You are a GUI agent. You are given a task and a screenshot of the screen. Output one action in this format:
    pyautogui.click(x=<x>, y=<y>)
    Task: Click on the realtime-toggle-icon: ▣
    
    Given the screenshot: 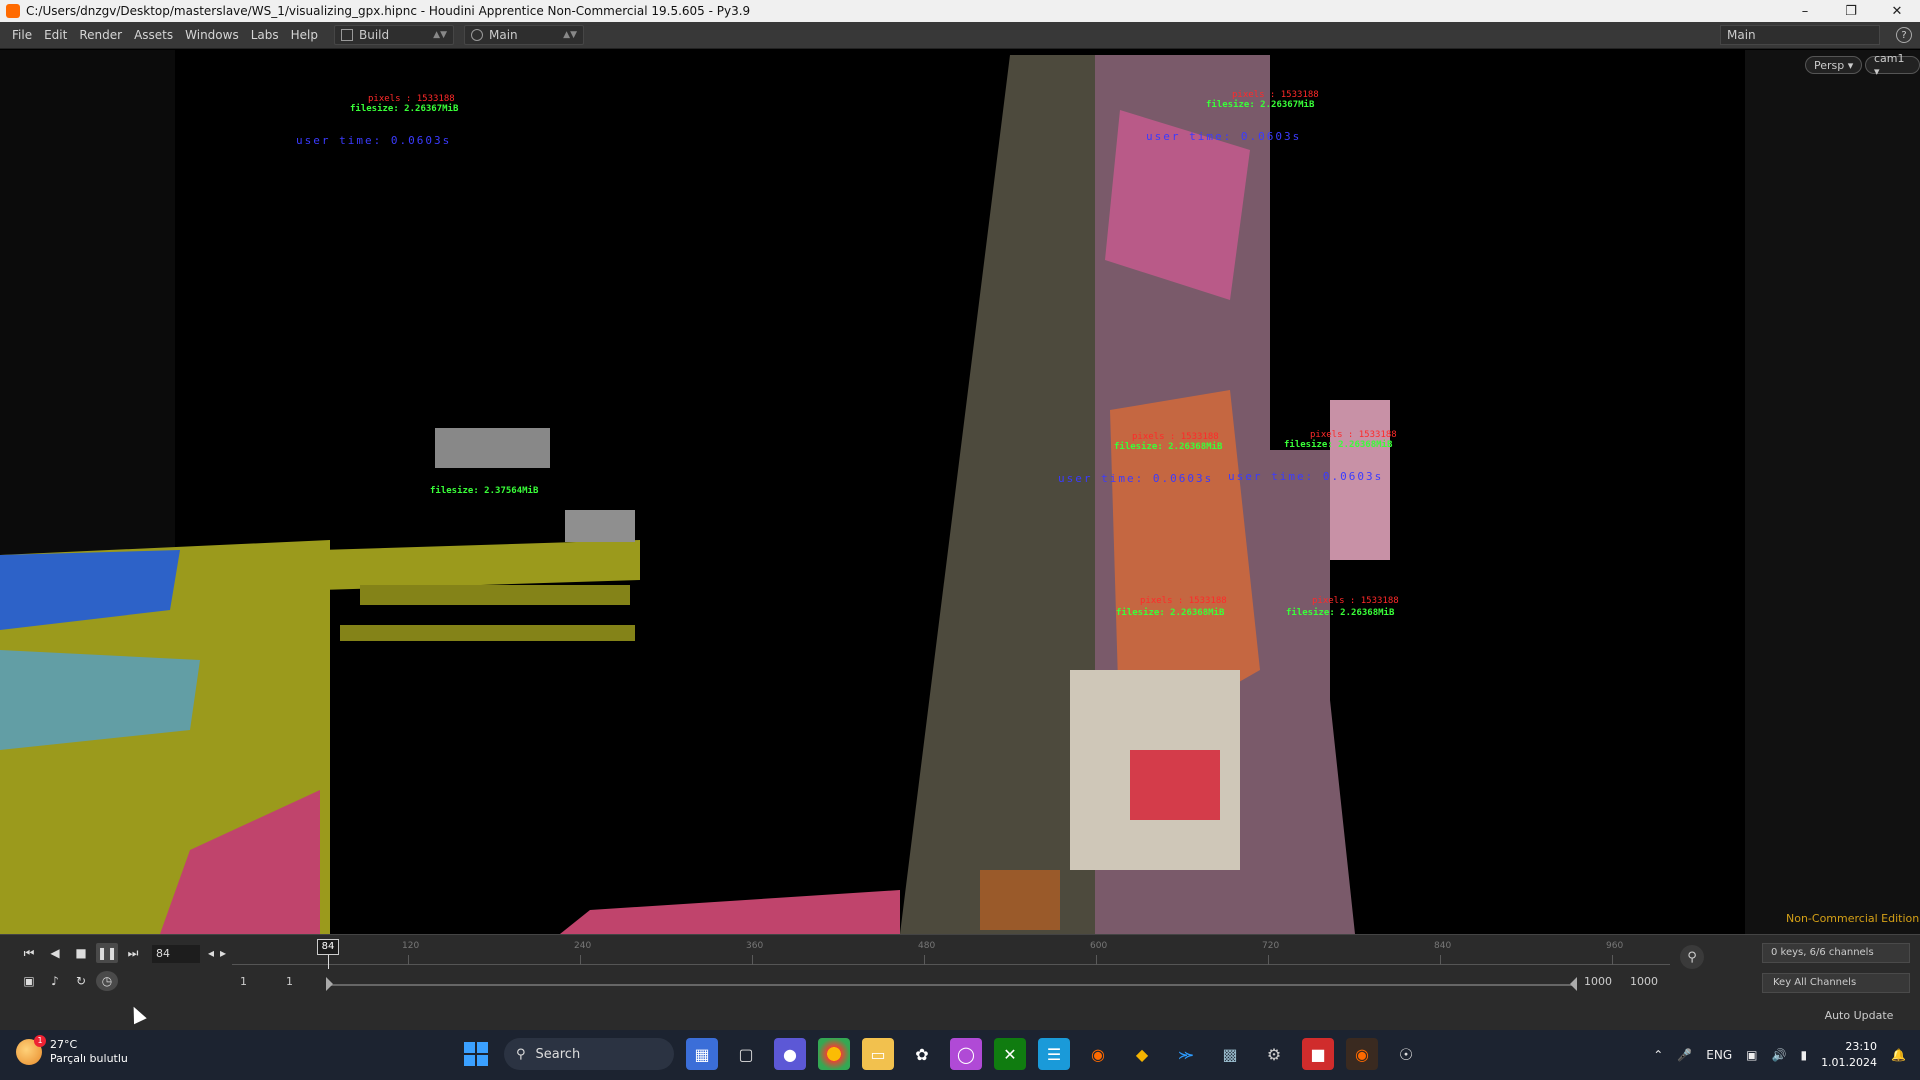 What is the action you would take?
    pyautogui.click(x=29, y=981)
    